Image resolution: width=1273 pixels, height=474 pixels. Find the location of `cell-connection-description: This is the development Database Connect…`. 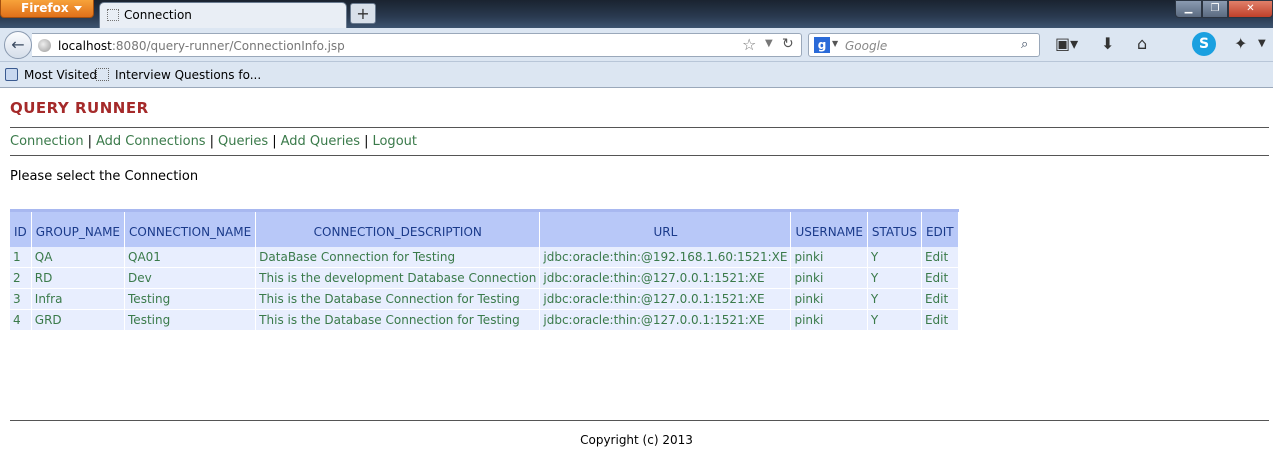

cell-connection-description: This is the development Database Connect… is located at coordinates (398, 278).